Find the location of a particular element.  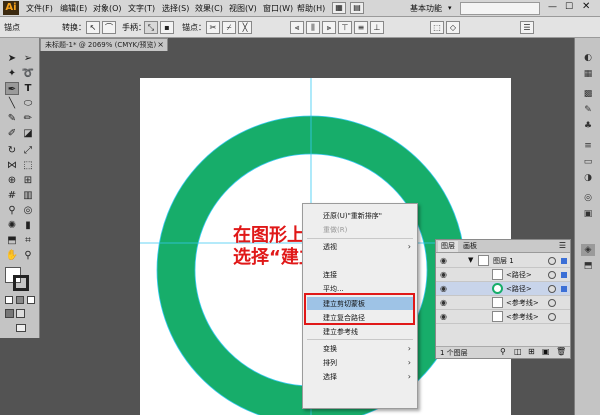

scale-tool-icon: ⤢ is located at coordinates (28, 150).